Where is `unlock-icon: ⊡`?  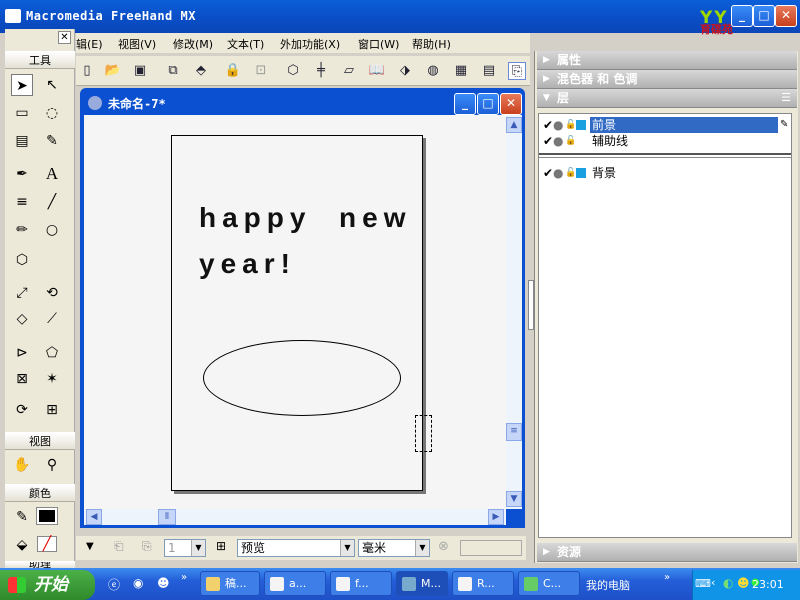
unlock-icon: ⊡ is located at coordinates (261, 71).